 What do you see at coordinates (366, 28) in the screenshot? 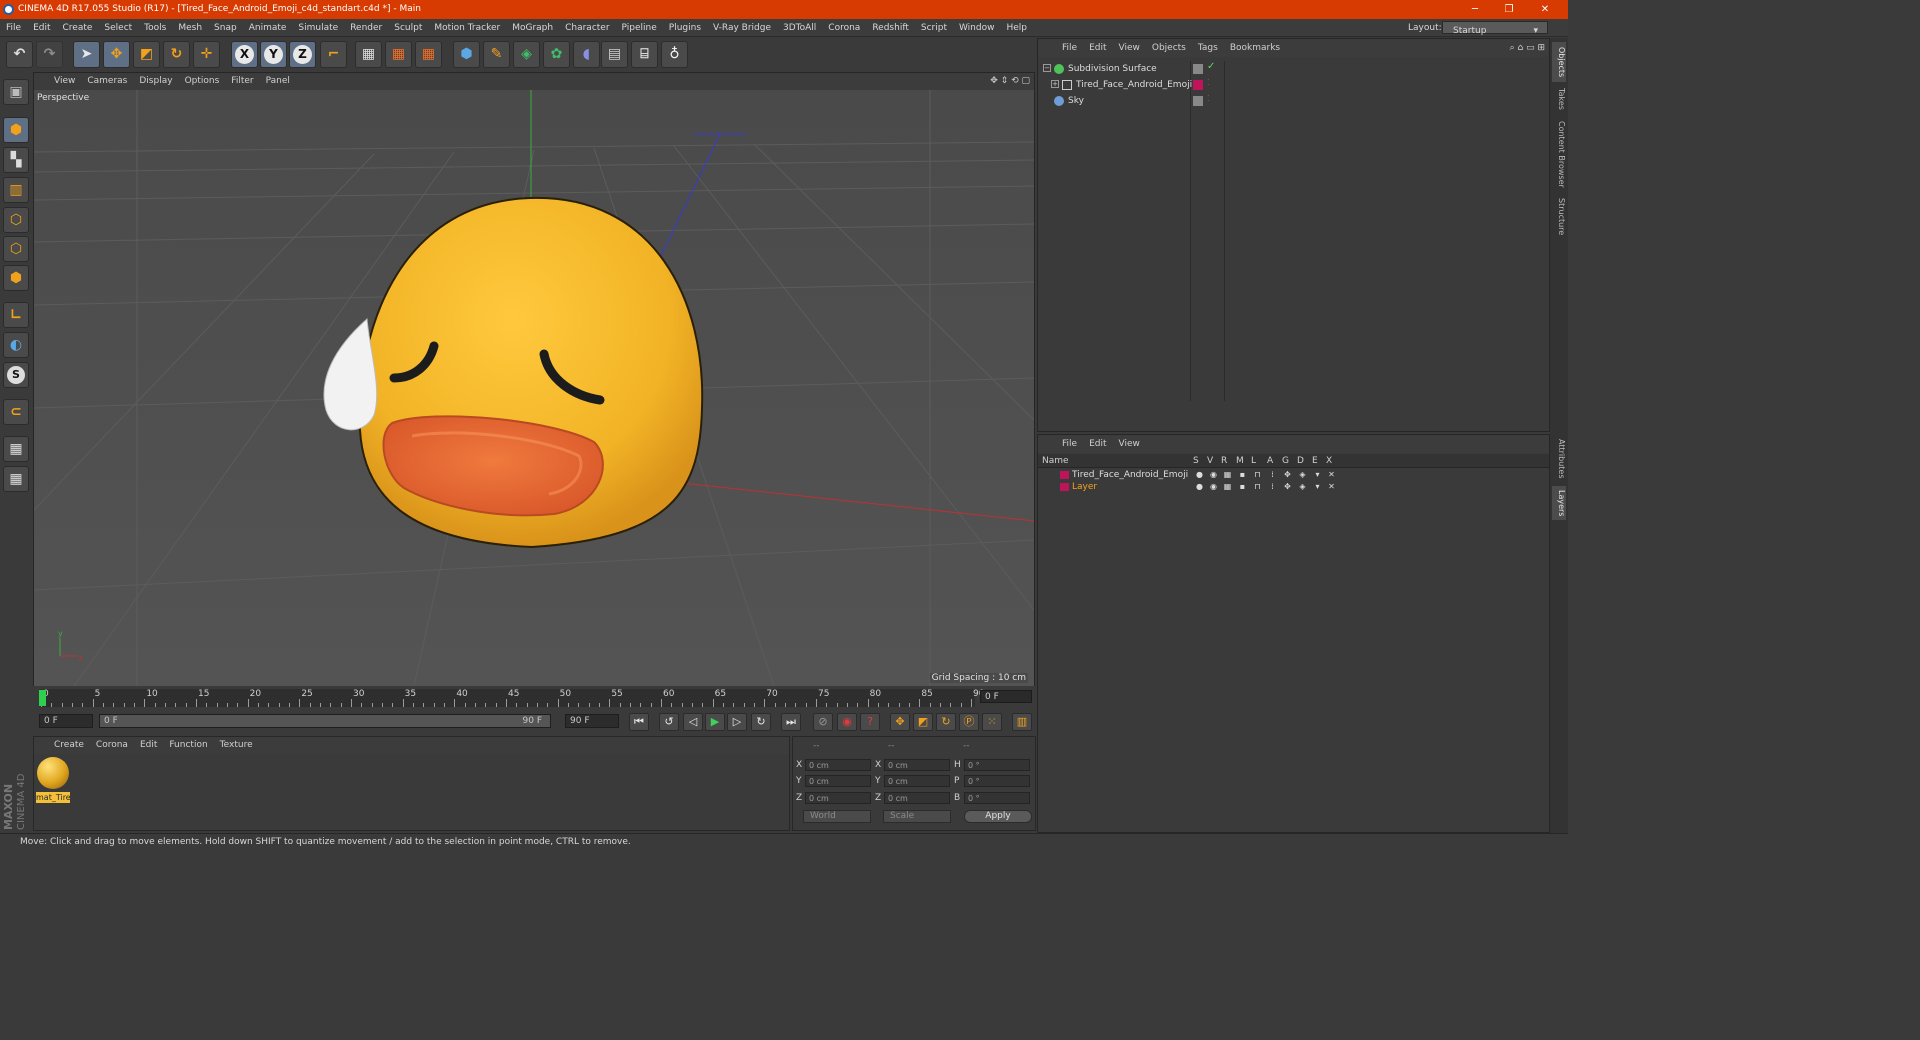
I see `menu-render: Render` at bounding box center [366, 28].